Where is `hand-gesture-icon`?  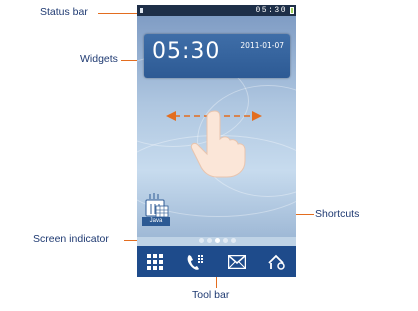 hand-gesture-icon is located at coordinates (218, 144).